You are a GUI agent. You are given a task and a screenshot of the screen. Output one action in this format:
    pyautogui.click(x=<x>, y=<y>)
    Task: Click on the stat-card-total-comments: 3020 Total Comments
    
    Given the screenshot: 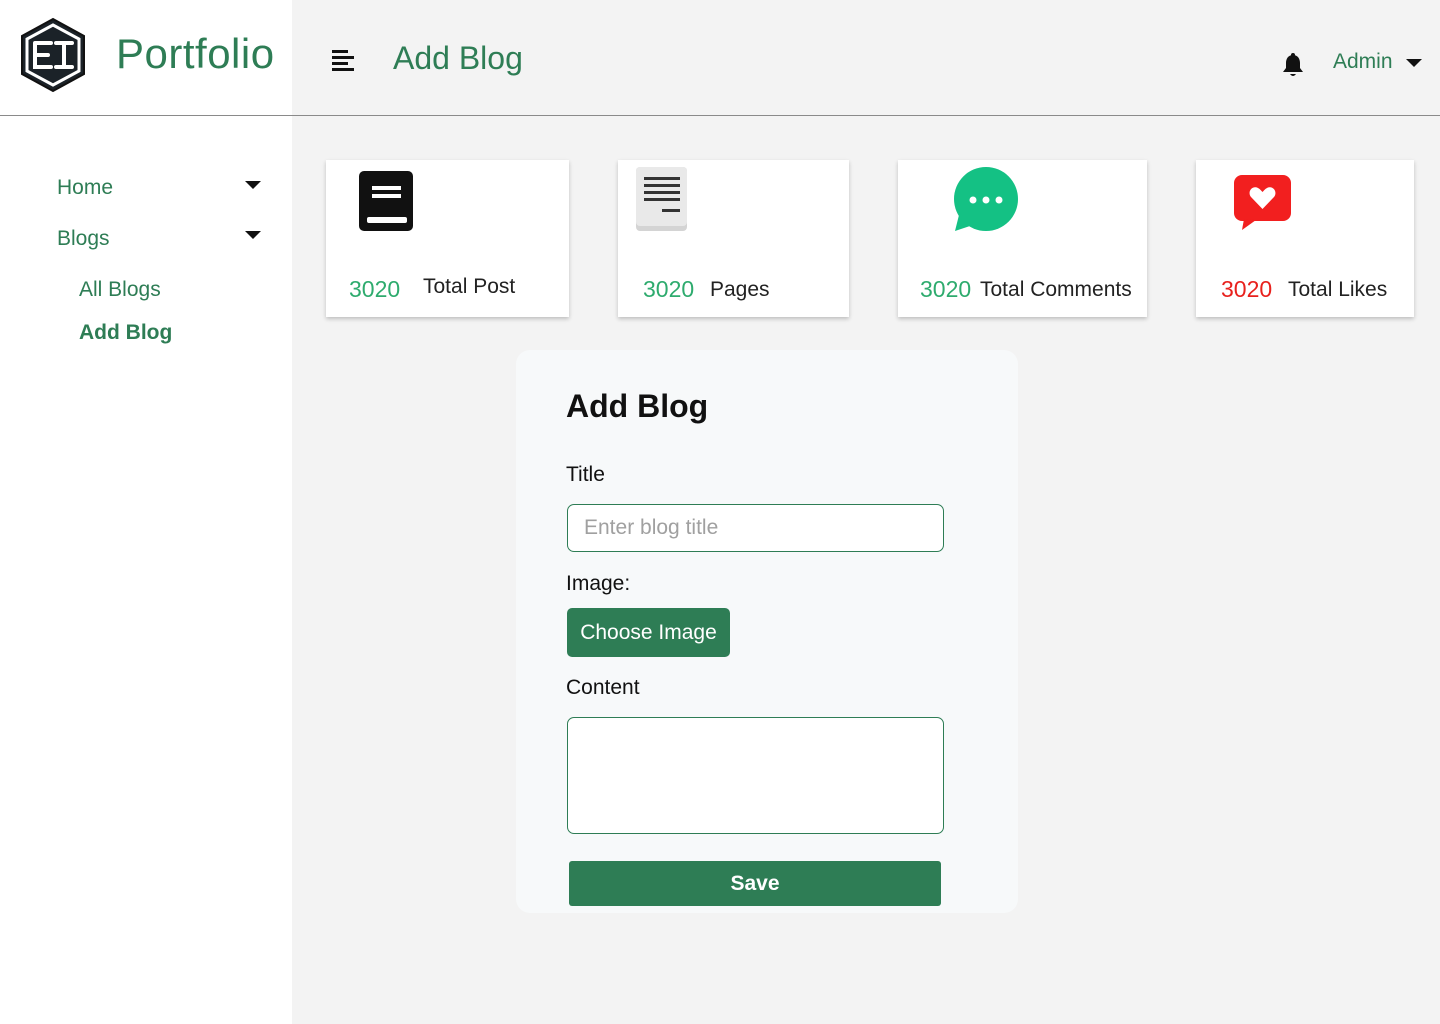 What is the action you would take?
    pyautogui.click(x=1022, y=238)
    